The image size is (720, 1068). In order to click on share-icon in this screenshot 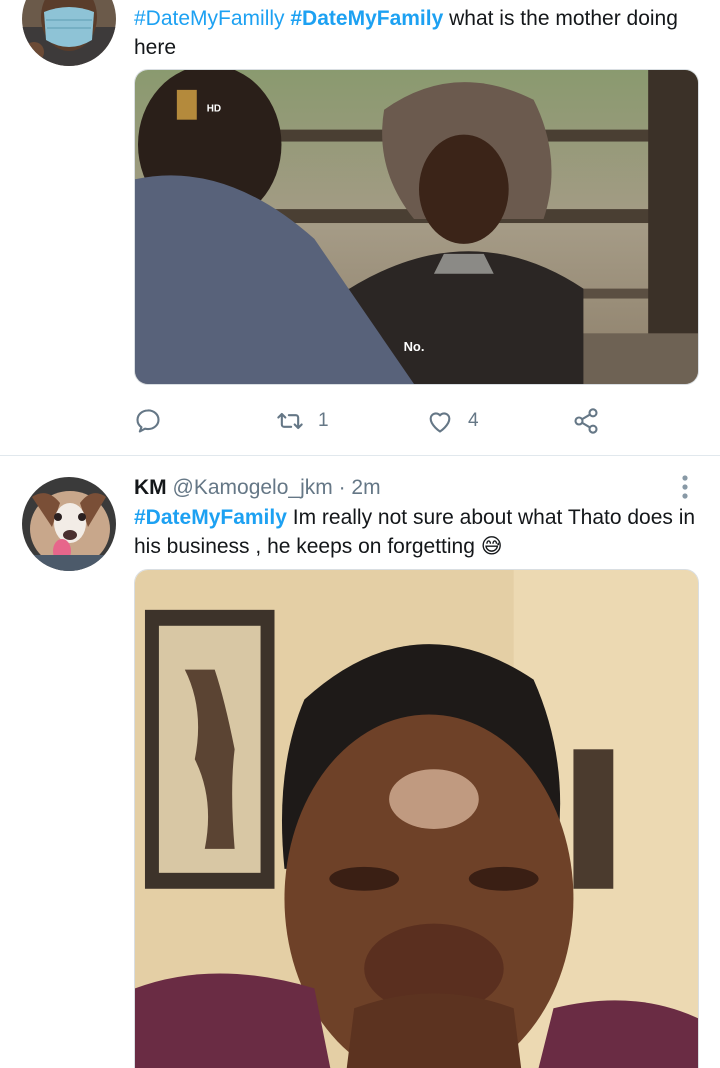, I will do `click(586, 421)`.